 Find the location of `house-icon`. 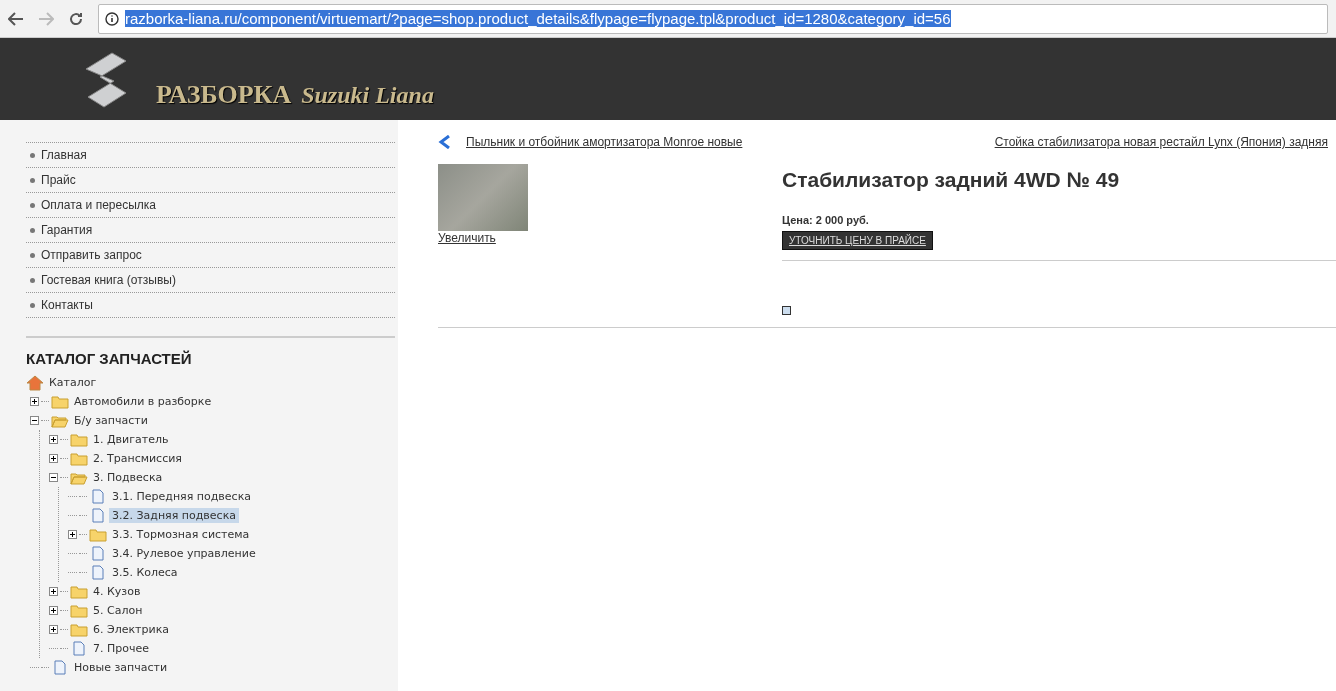

house-icon is located at coordinates (35, 382).